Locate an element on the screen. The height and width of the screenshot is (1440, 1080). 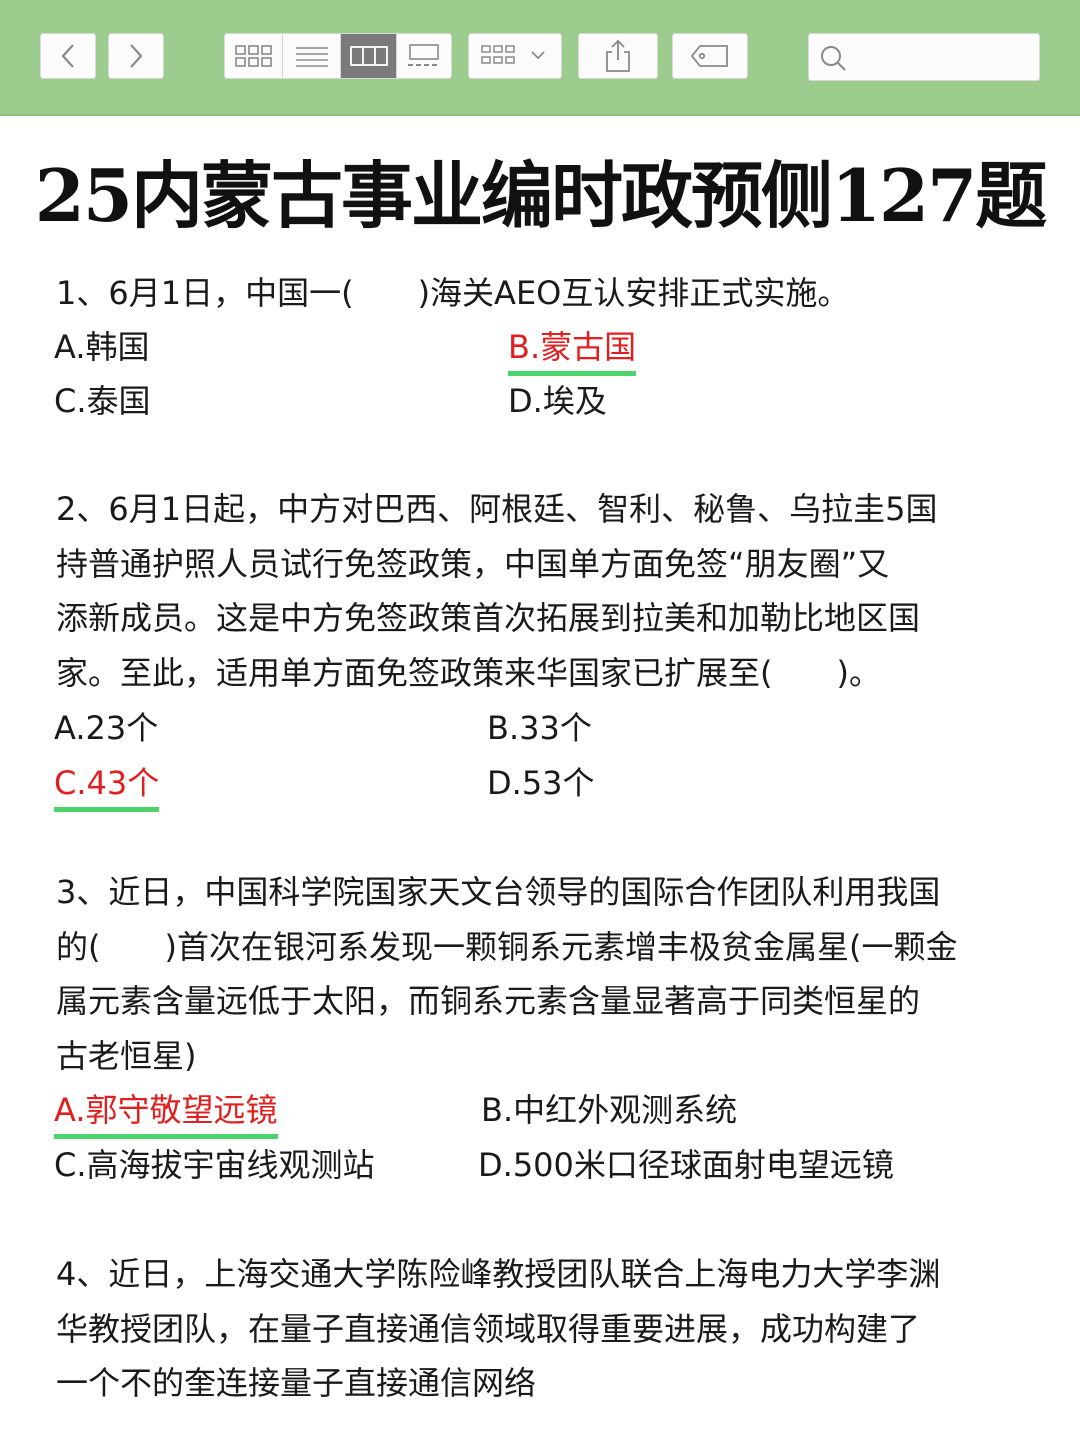
question-text-line: 3、近日，中国科学院国家天文台领导的国际合作团队利用我国 is located at coordinates (498, 892).